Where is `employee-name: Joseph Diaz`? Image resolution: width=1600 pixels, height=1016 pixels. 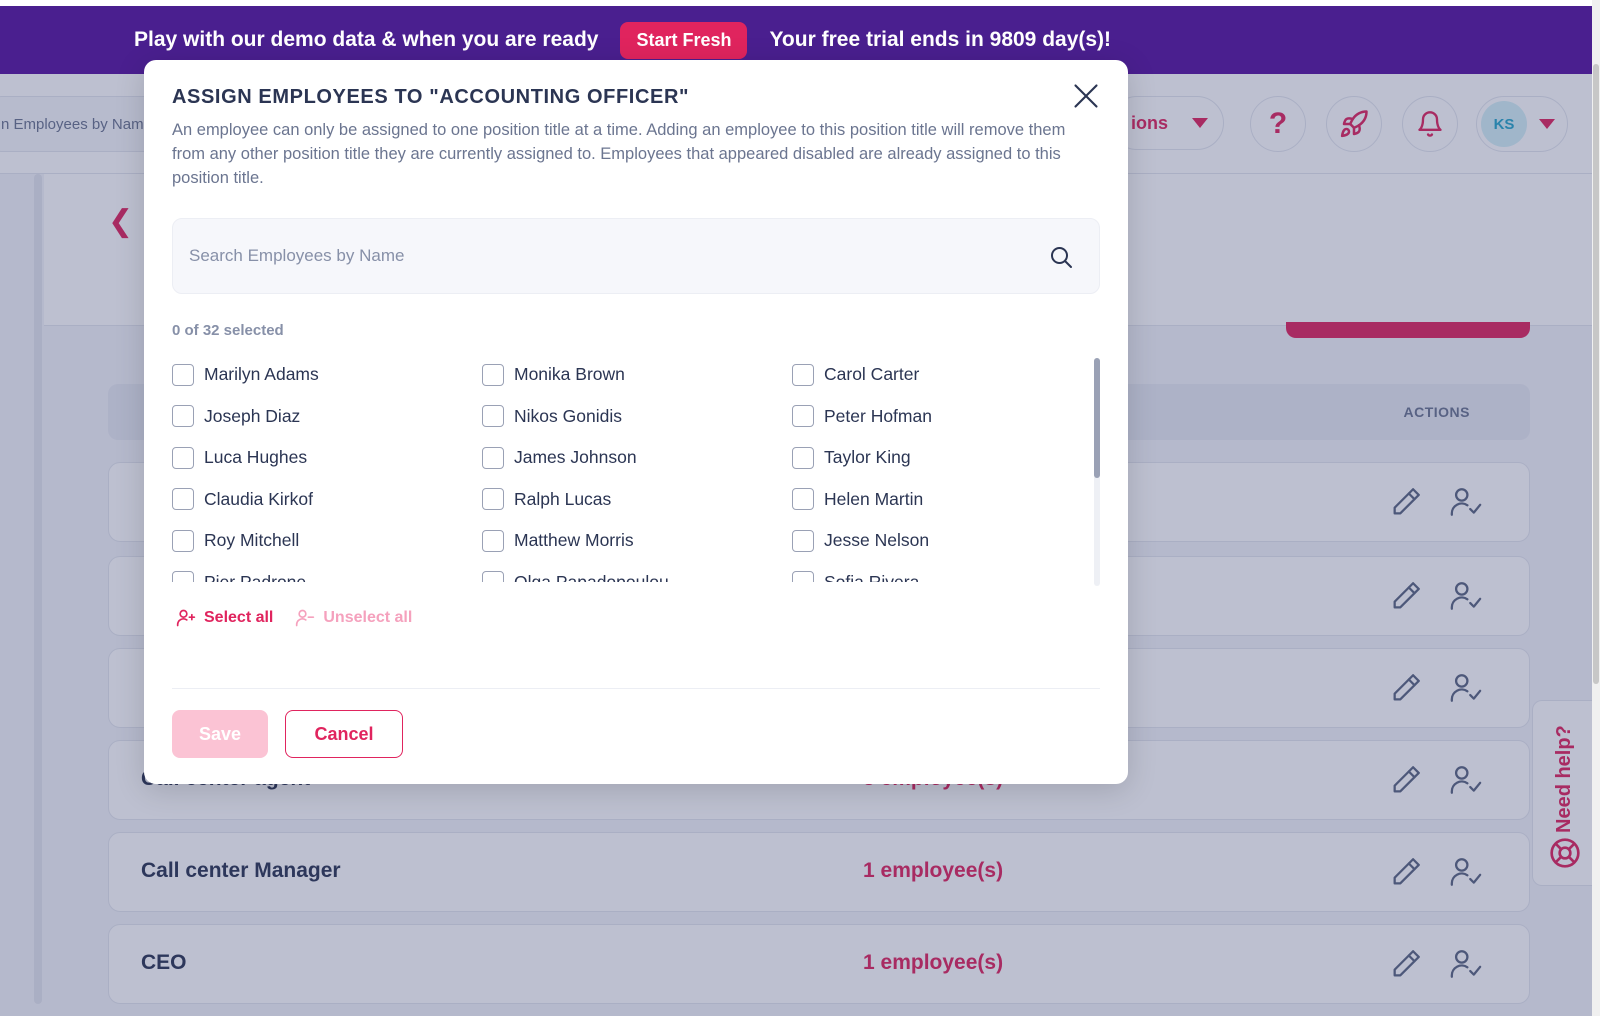
employee-name: Joseph Diaz is located at coordinates (252, 415).